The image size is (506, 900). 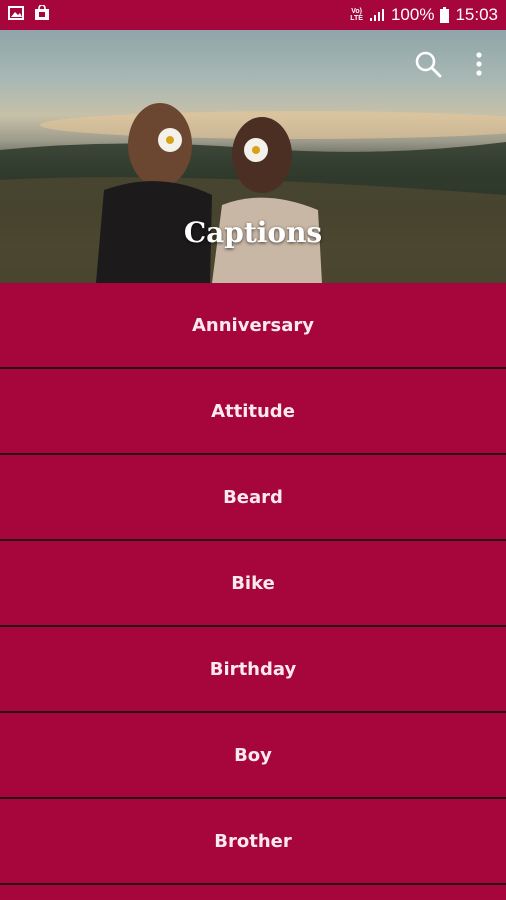 I want to click on status-bar: Vo) LTE 100% 15:03, so click(x=253, y=15).